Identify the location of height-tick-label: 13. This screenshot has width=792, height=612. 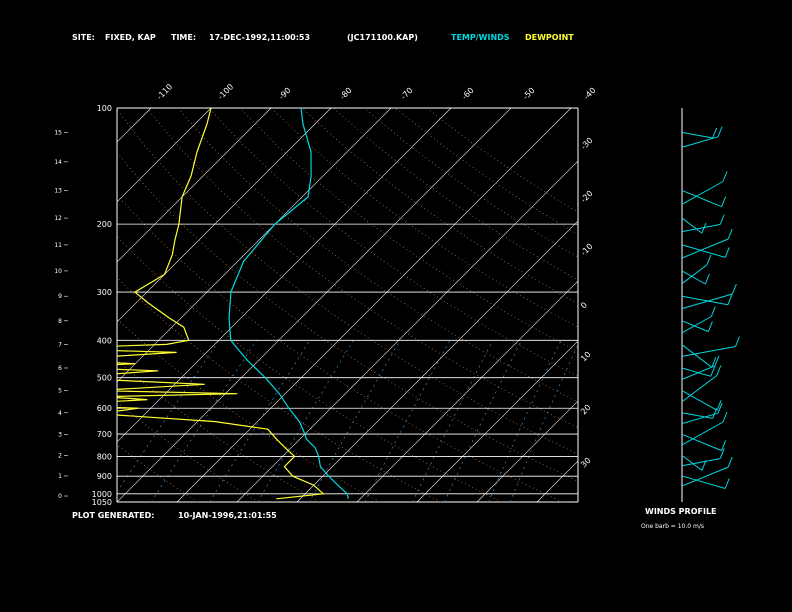
(58, 190).